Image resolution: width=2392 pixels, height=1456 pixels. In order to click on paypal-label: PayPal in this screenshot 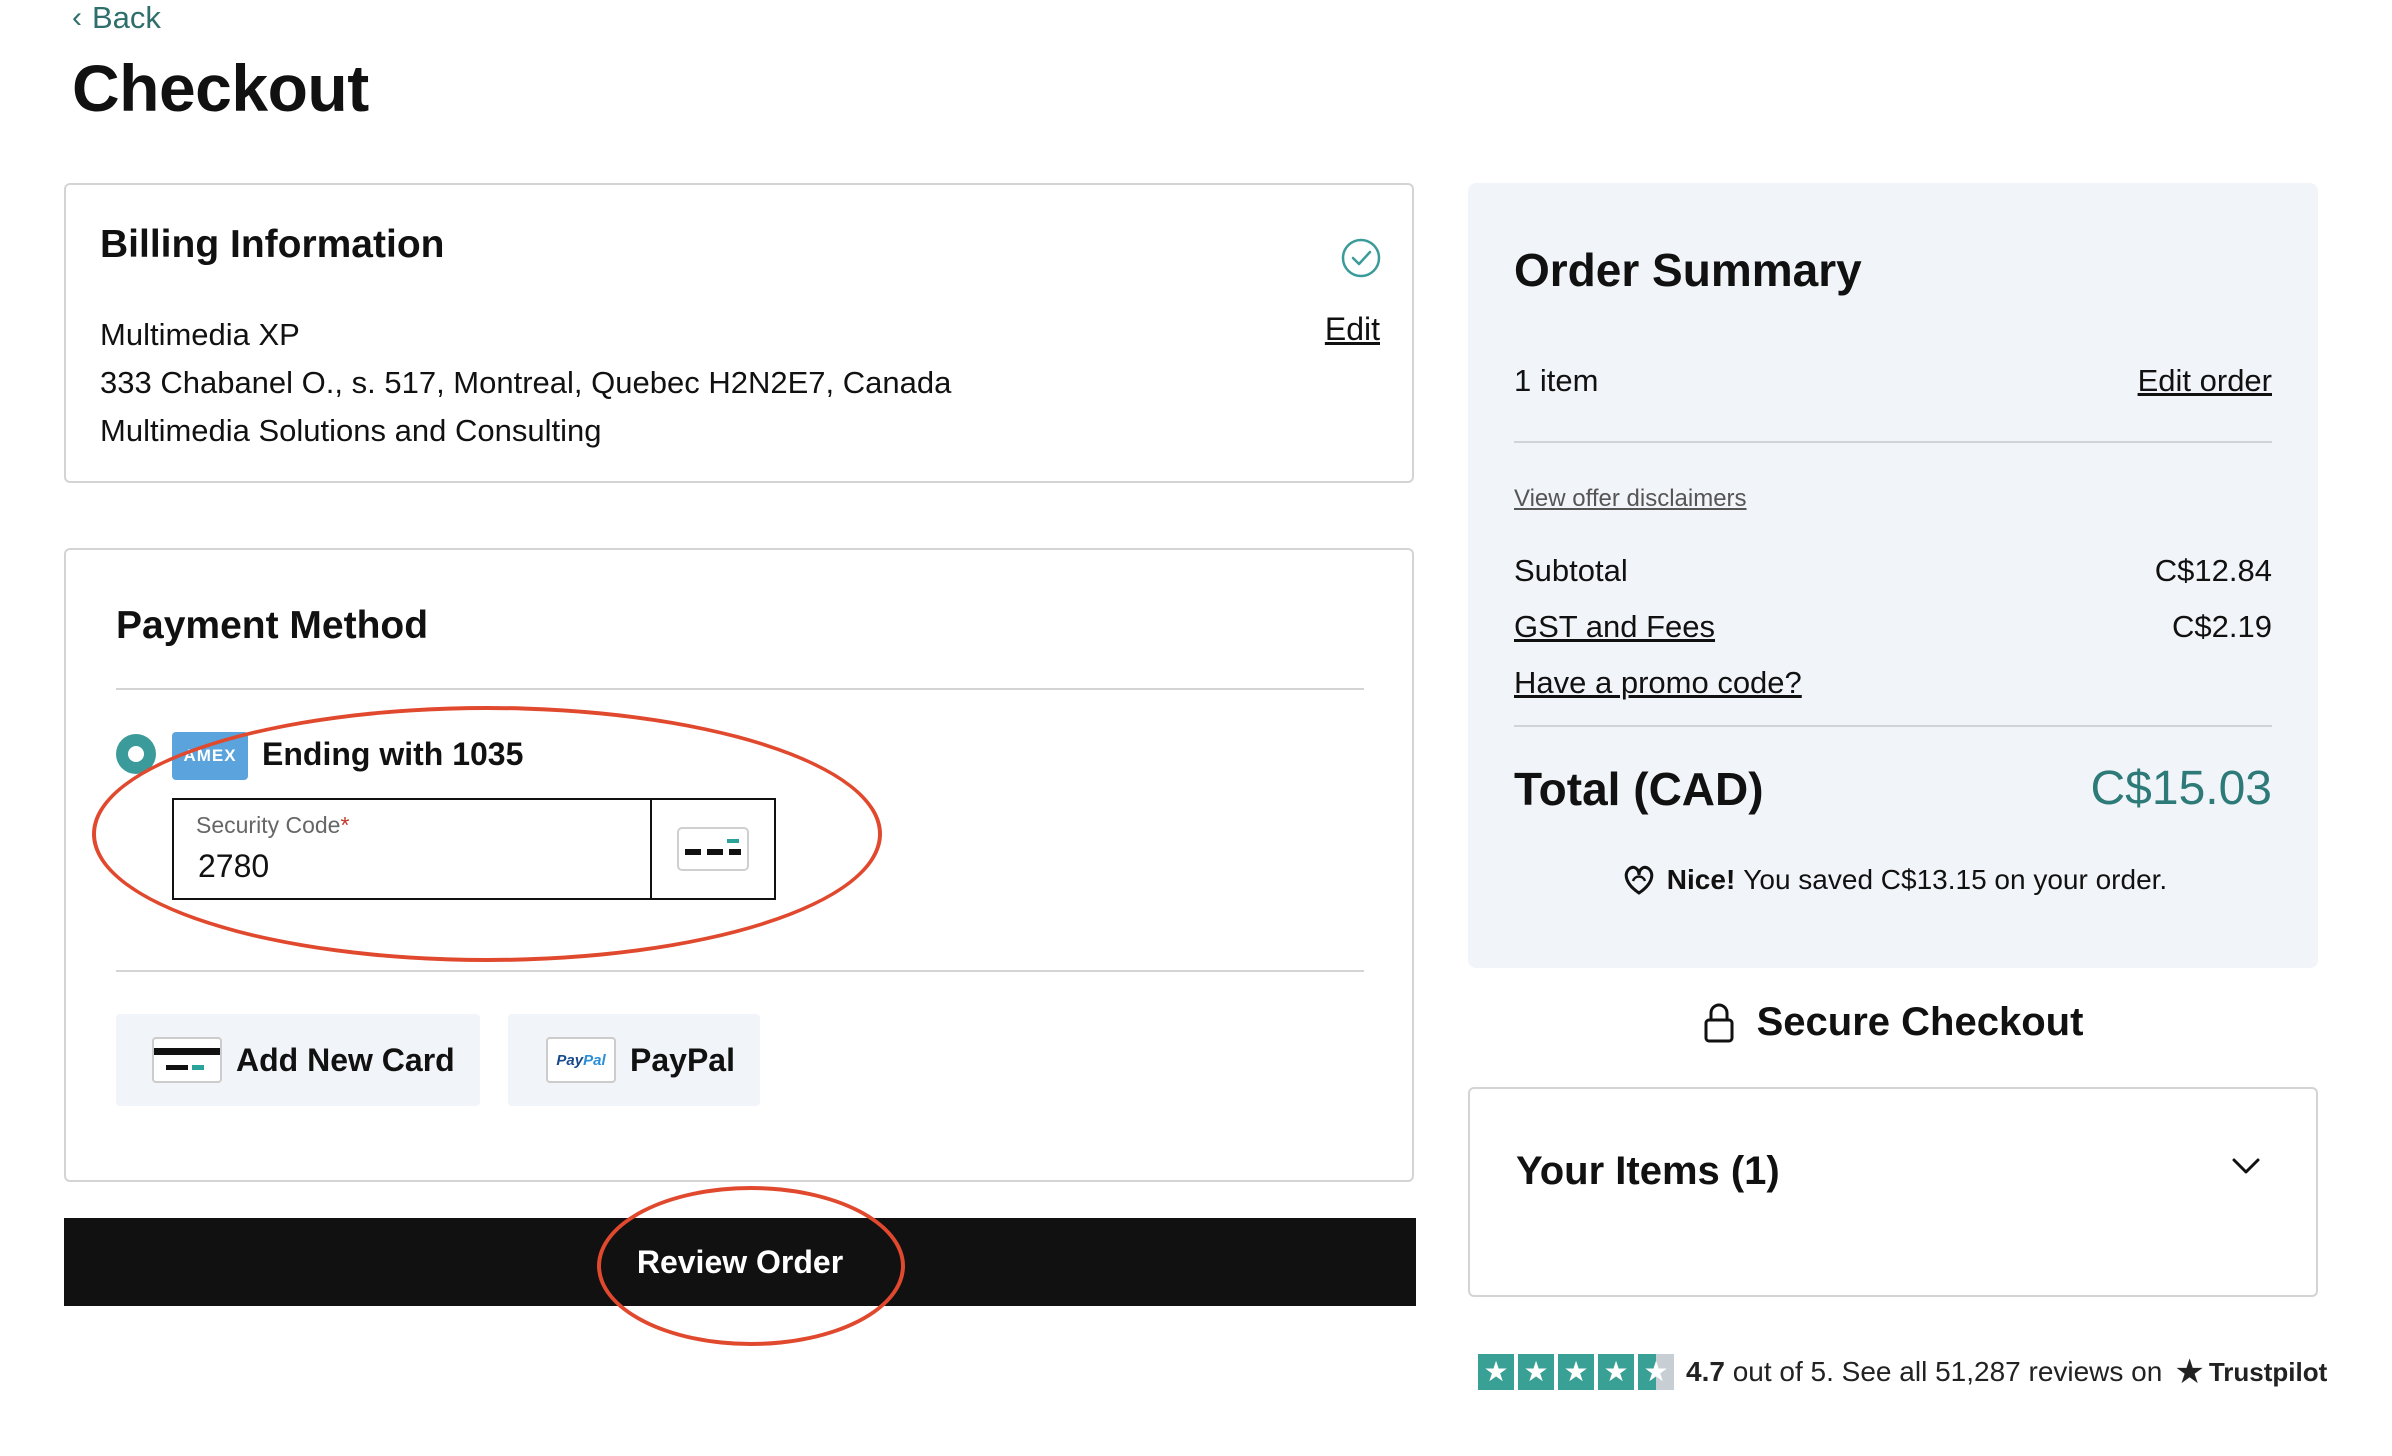, I will do `click(682, 1059)`.